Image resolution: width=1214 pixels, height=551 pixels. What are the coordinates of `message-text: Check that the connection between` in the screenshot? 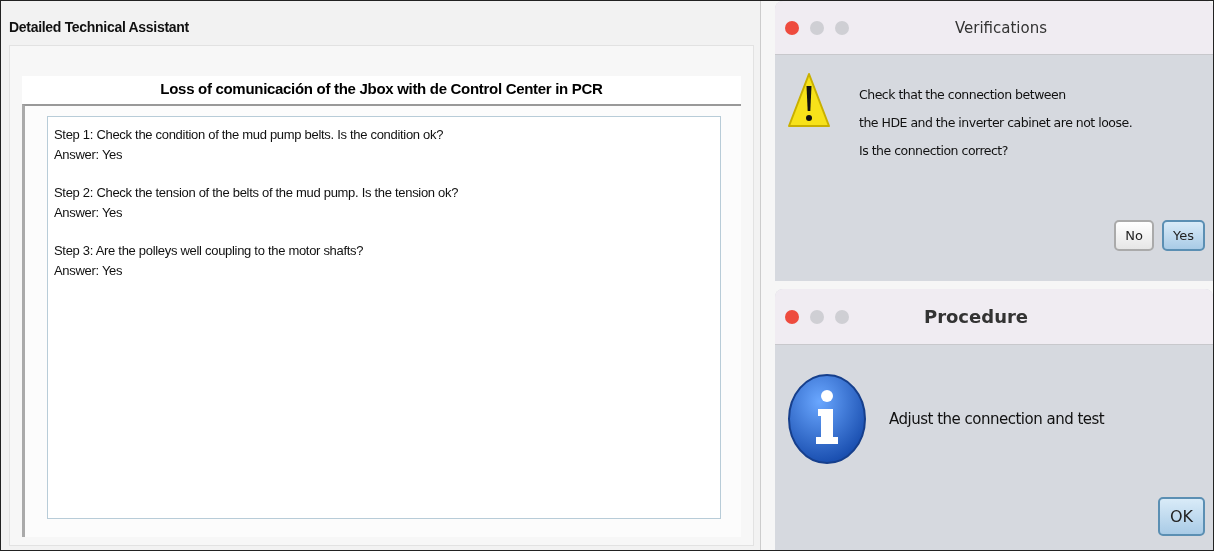 It's located at (963, 95).